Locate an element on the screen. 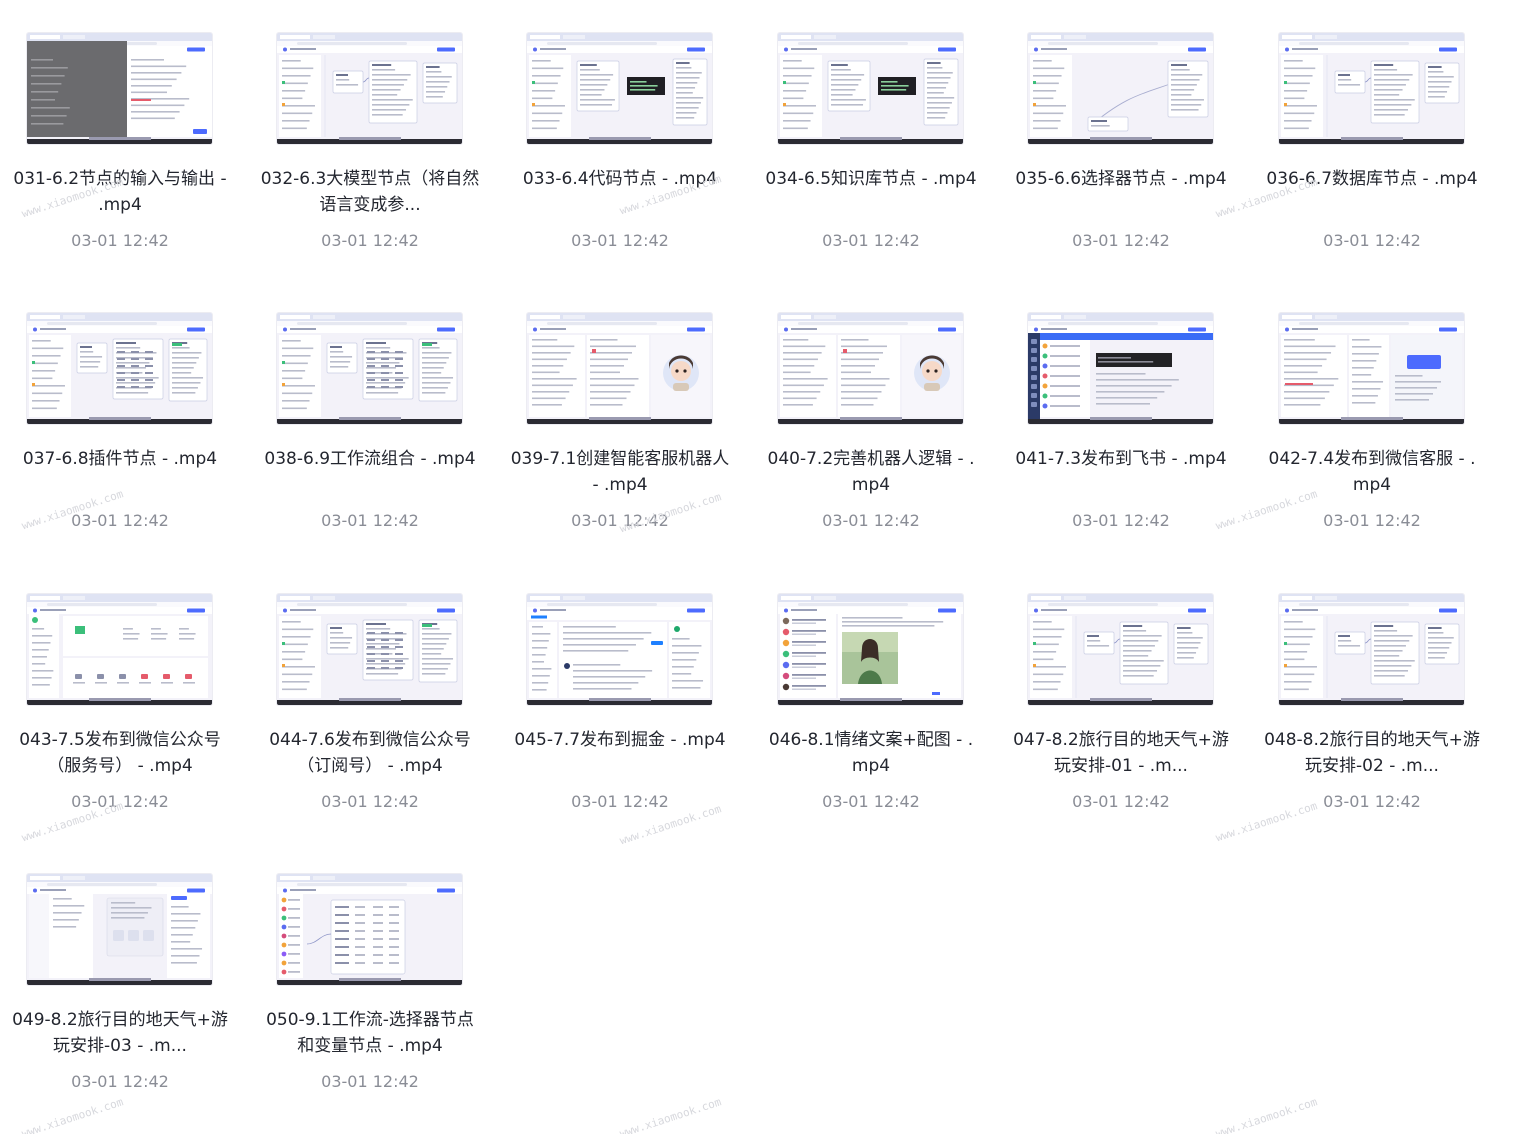  video-tile-044: 044-7.6发布到微信公众号（订阅号） - .mp4 03-01 12:42 is located at coordinates (370, 714).